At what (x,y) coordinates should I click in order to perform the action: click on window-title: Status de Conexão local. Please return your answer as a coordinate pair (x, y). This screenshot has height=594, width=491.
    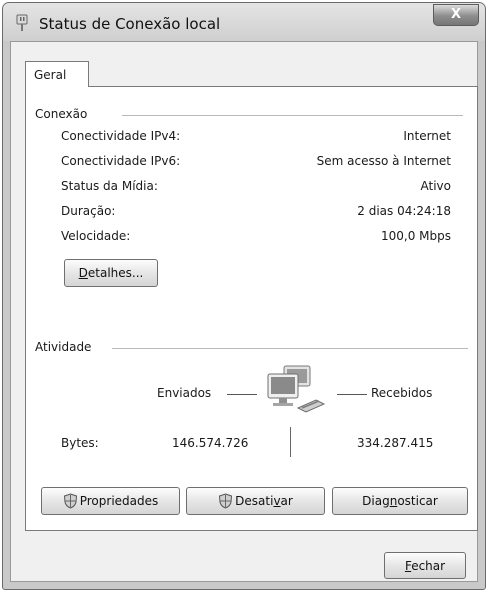
    Looking at the image, I should click on (130, 24).